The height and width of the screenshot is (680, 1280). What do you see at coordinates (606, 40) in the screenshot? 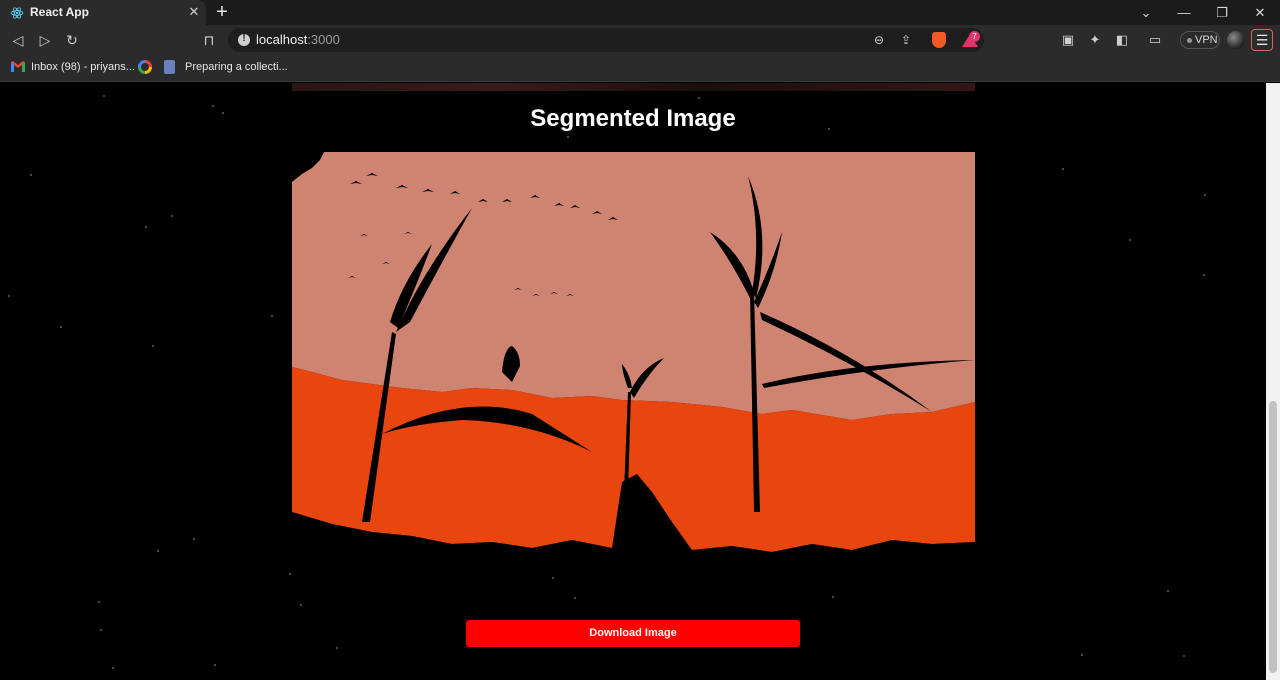
I see `address-bar: localhost:3000 ⊖ ⇪` at bounding box center [606, 40].